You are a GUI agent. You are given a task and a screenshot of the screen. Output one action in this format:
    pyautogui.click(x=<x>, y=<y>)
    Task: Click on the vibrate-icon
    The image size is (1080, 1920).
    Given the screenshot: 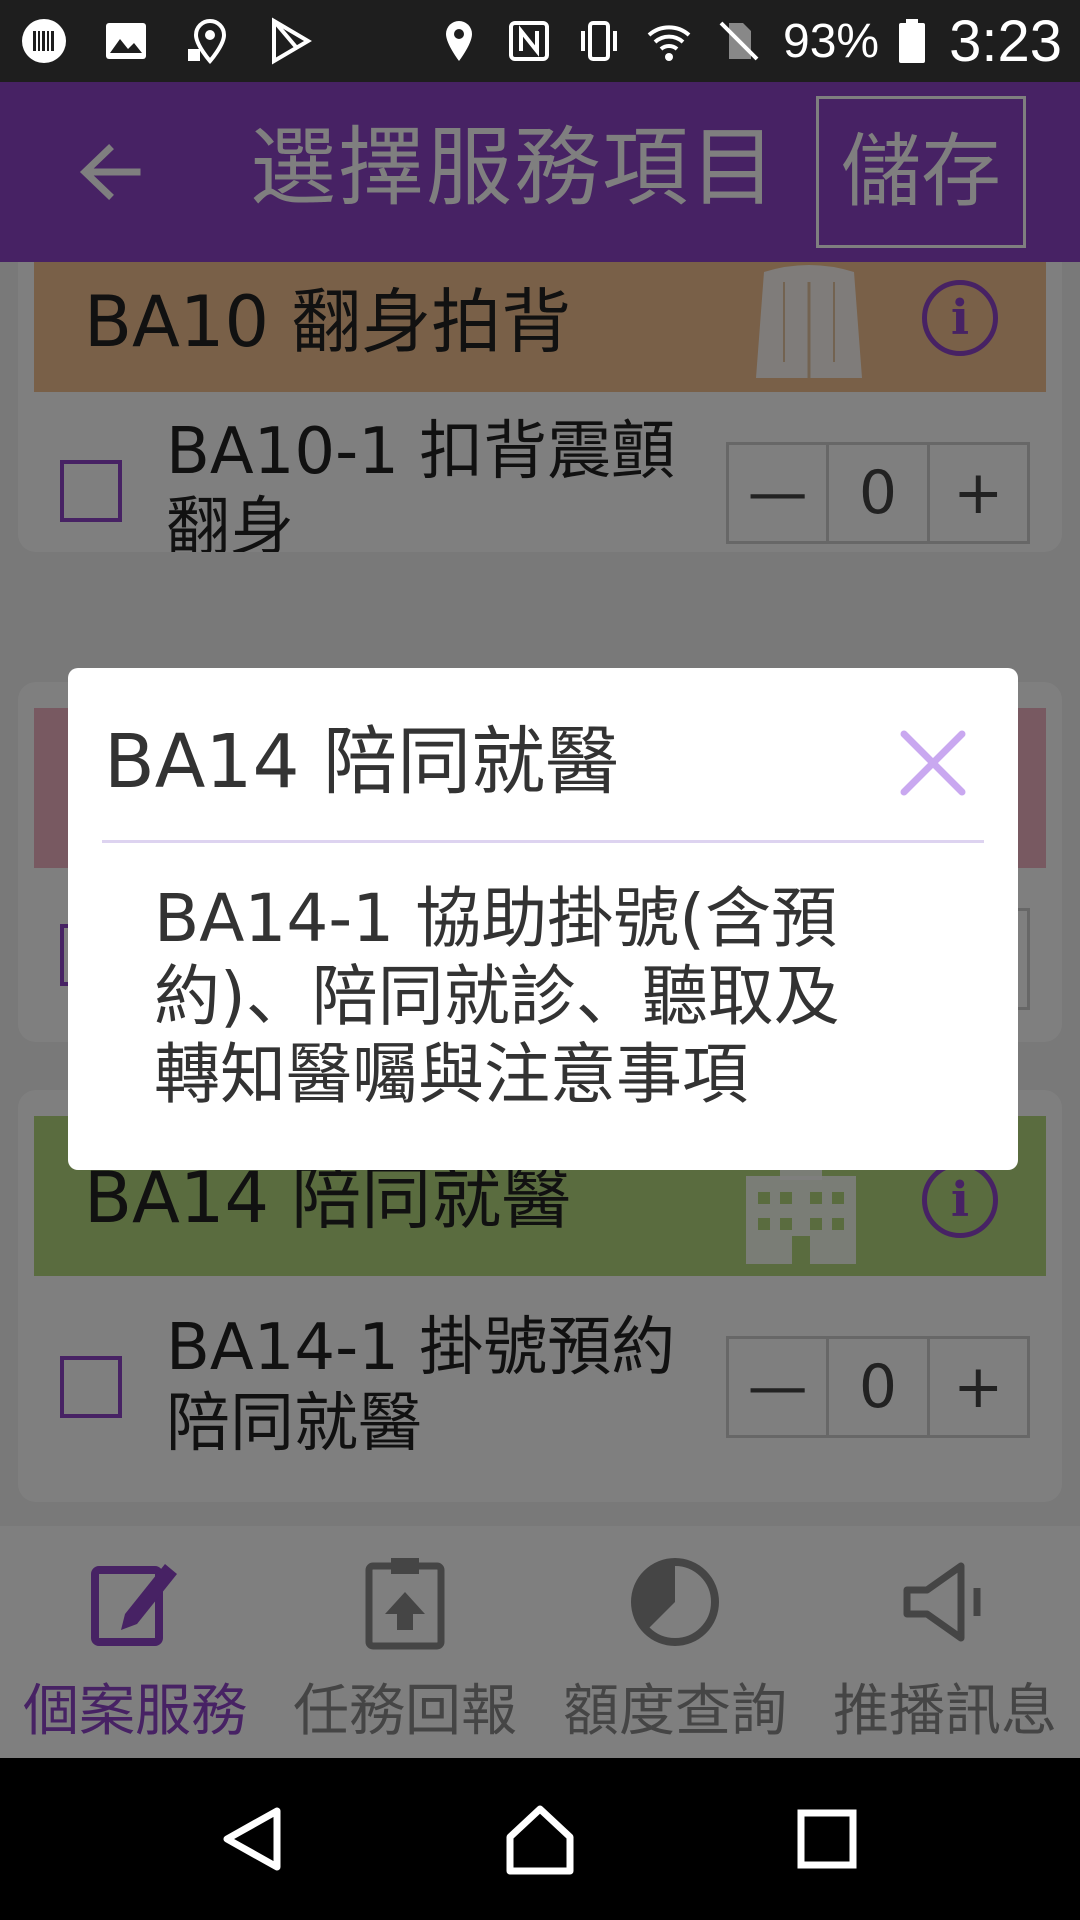 What is the action you would take?
    pyautogui.click(x=599, y=41)
    